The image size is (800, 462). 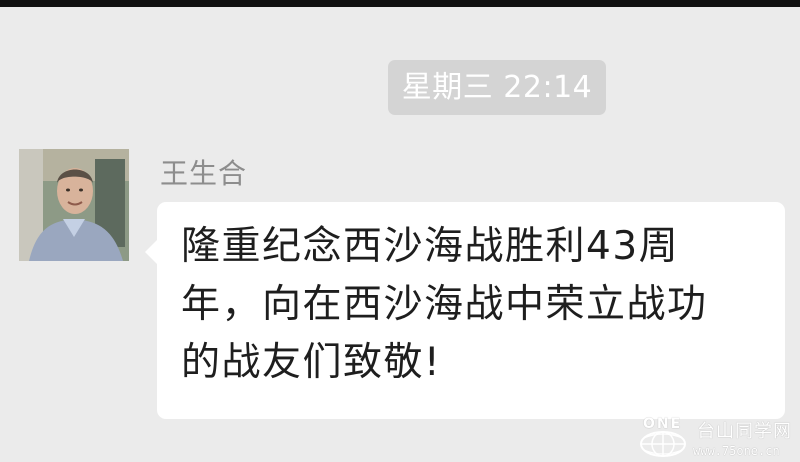 I want to click on sender-avatar, so click(x=74, y=205).